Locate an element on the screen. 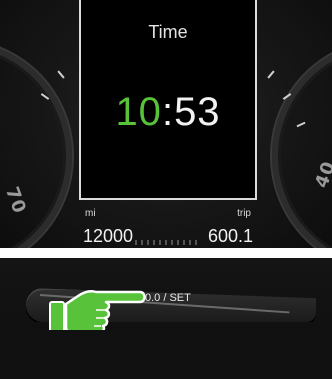 Image resolution: width=332 pixels, height=379 pixels. odometer-bar: mi trip 12000 600.1 is located at coordinates (168, 226).